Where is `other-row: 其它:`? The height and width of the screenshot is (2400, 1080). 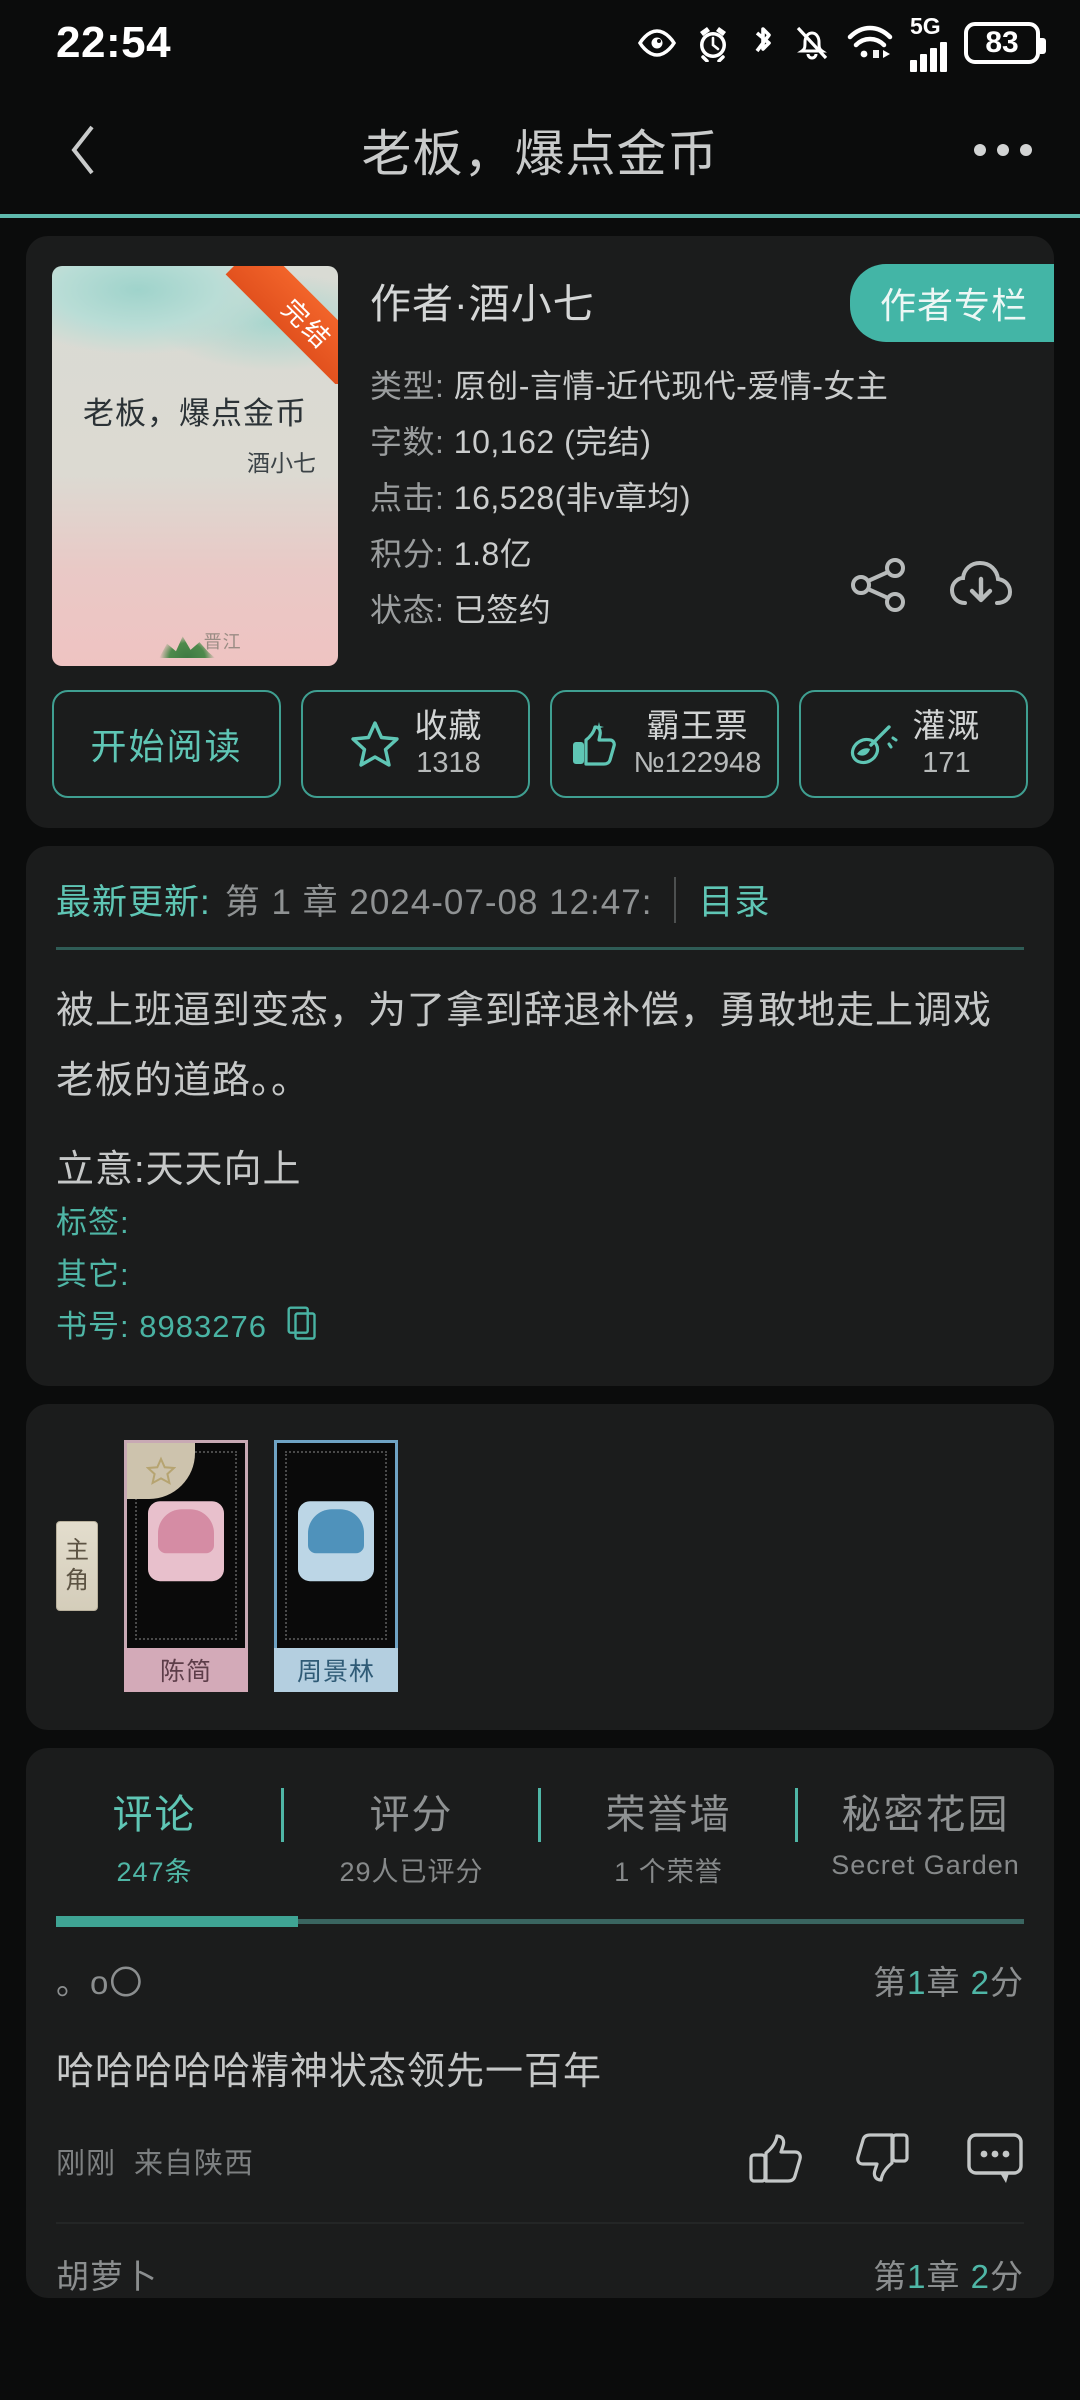
other-row: 其它: is located at coordinates (540, 1275).